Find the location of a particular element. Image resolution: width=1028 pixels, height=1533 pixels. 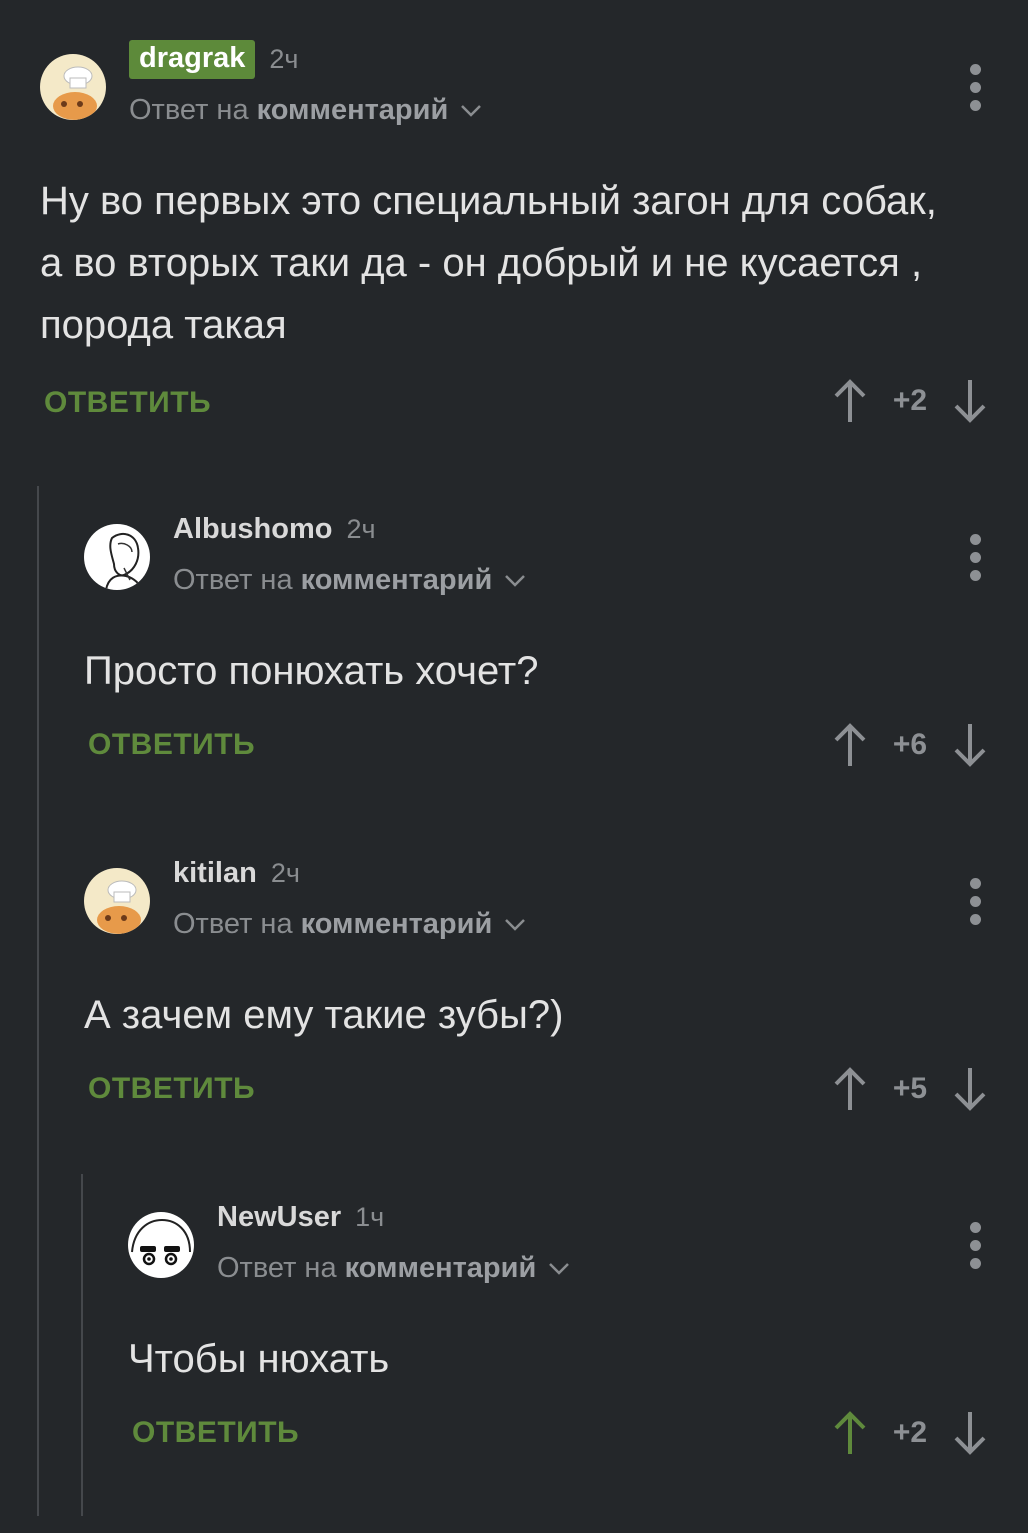

comment-text: А зачем ему такие зубы?) is located at coordinates (324, 1015).